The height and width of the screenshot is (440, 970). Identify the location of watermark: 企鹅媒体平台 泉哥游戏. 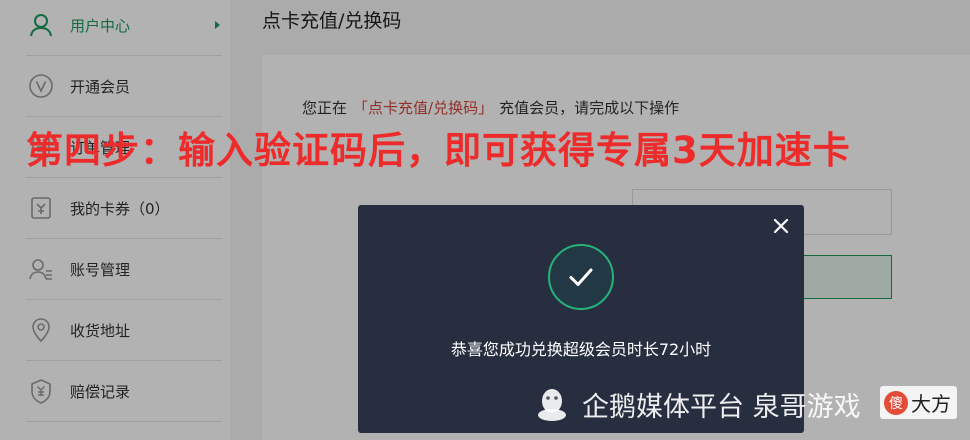
(696, 404).